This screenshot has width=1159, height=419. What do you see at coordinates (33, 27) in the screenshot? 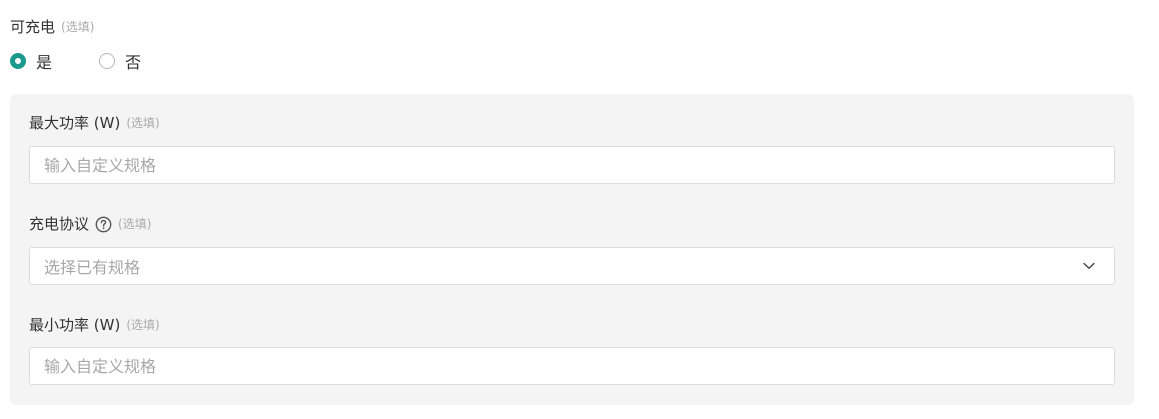
I see `rechargeable-label-text: 可充电` at bounding box center [33, 27].